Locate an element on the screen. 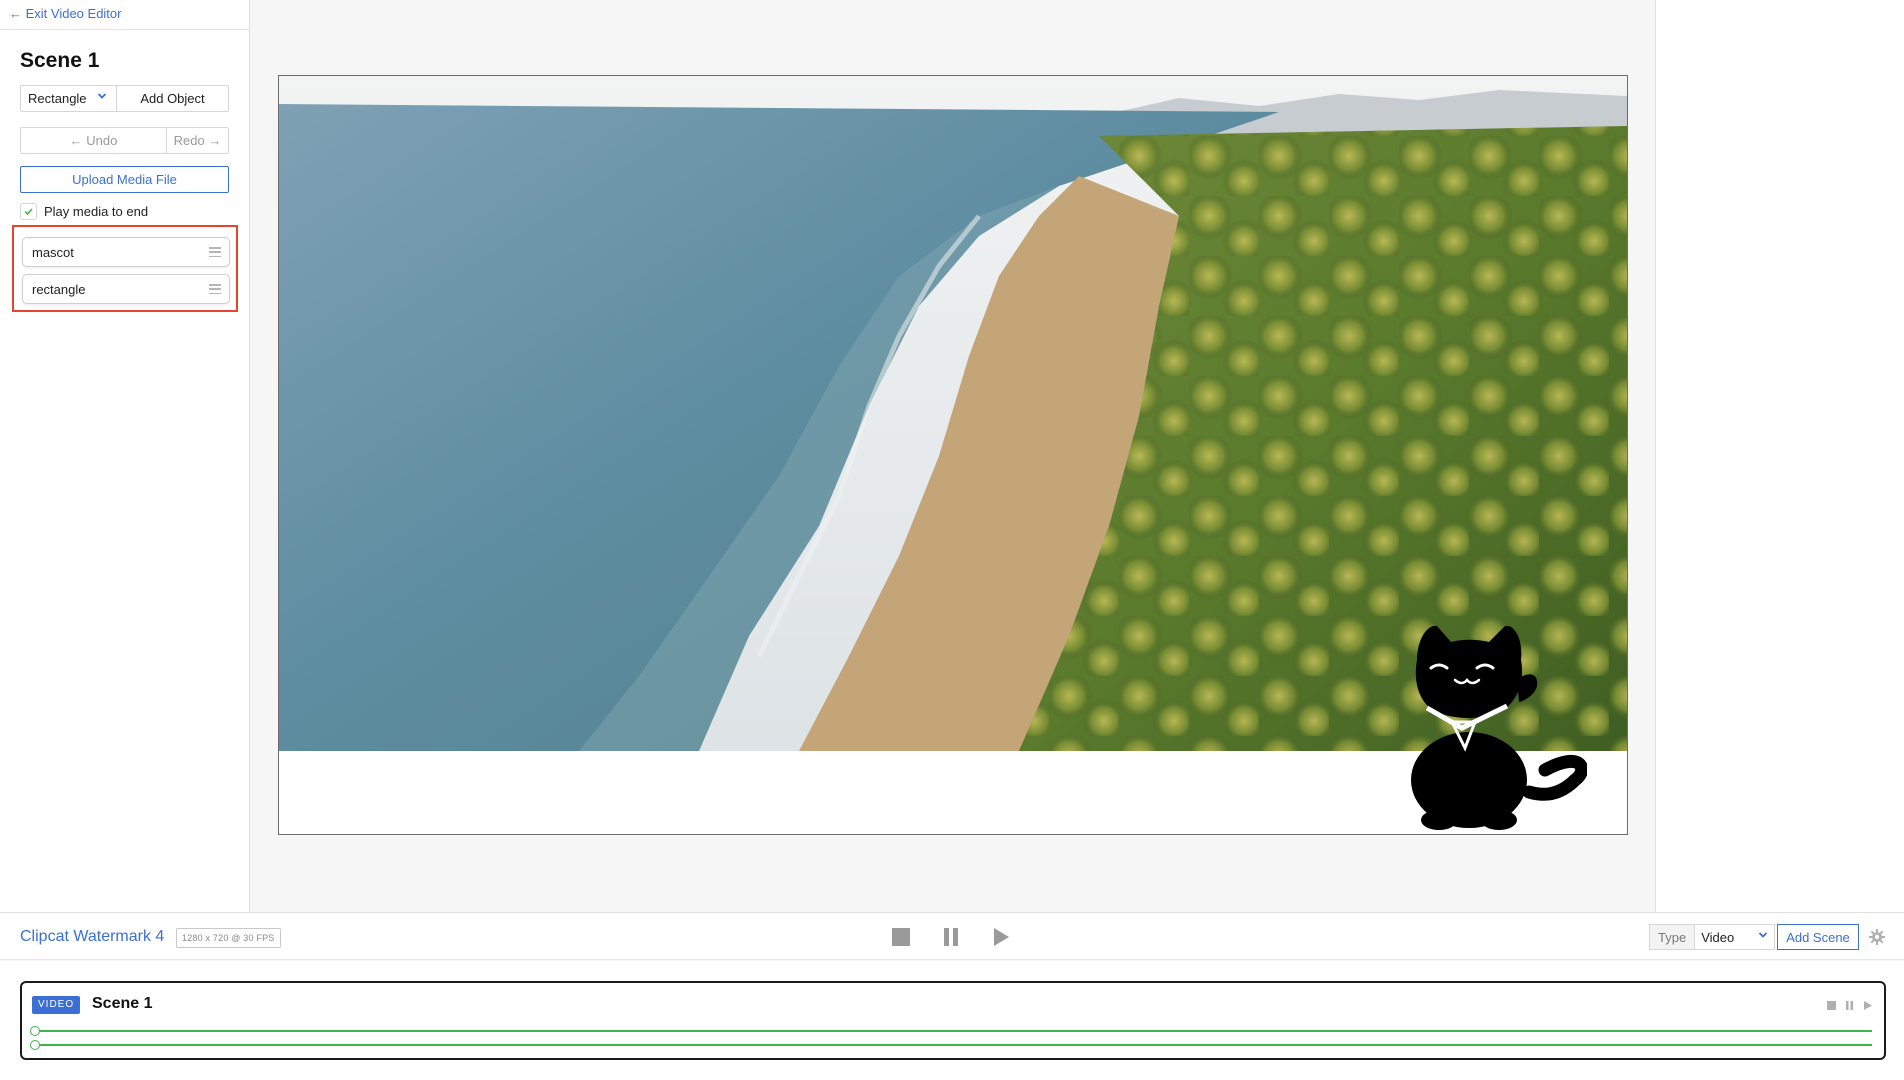 Image resolution: width=1904 pixels, height=1080 pixels. settings-button is located at coordinates (1877, 937).